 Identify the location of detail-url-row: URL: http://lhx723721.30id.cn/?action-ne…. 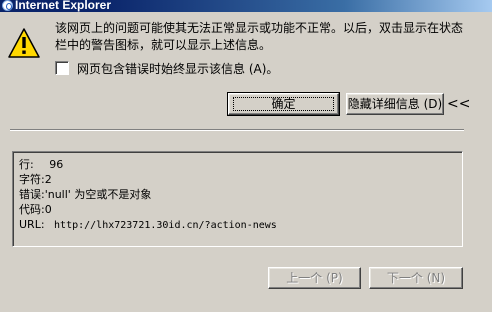
(237, 225).